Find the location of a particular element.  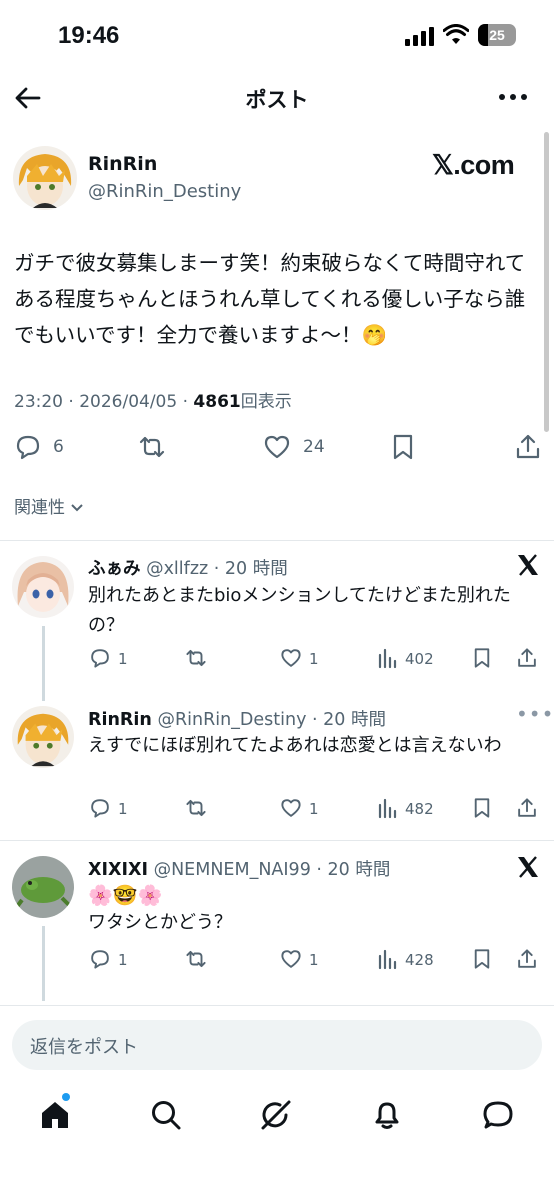

reply-text: えすでにほぼ別れてたよあれは恋愛とは言えないわ is located at coordinates (295, 745).